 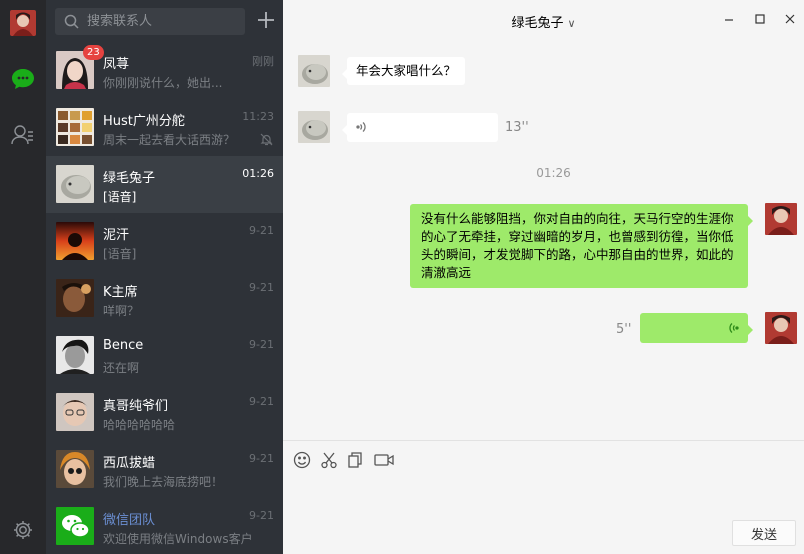 I want to click on chat-preview: 周末一起去看大话西游？, so click(x=169, y=140).